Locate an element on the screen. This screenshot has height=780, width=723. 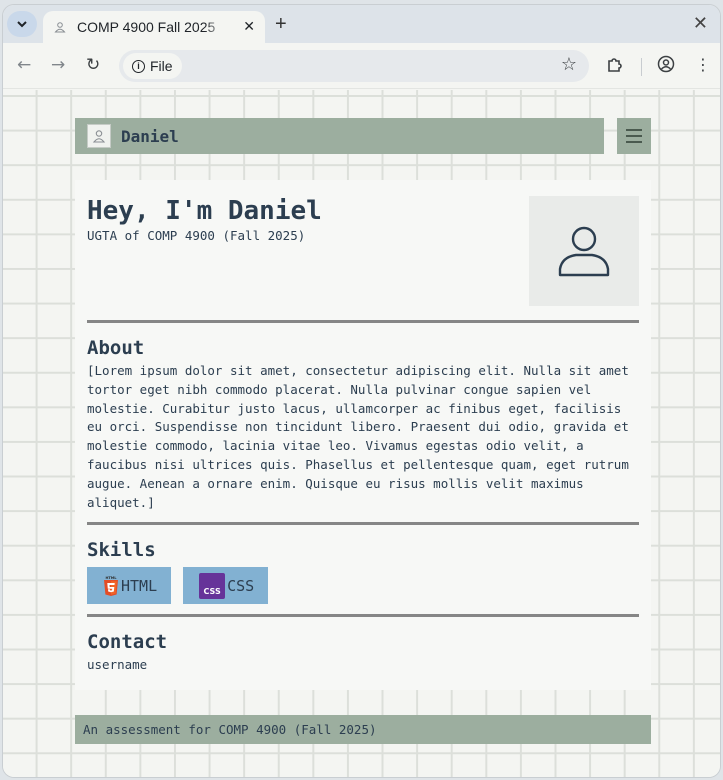
skill-badge-html: HTML HTML is located at coordinates (129, 586).